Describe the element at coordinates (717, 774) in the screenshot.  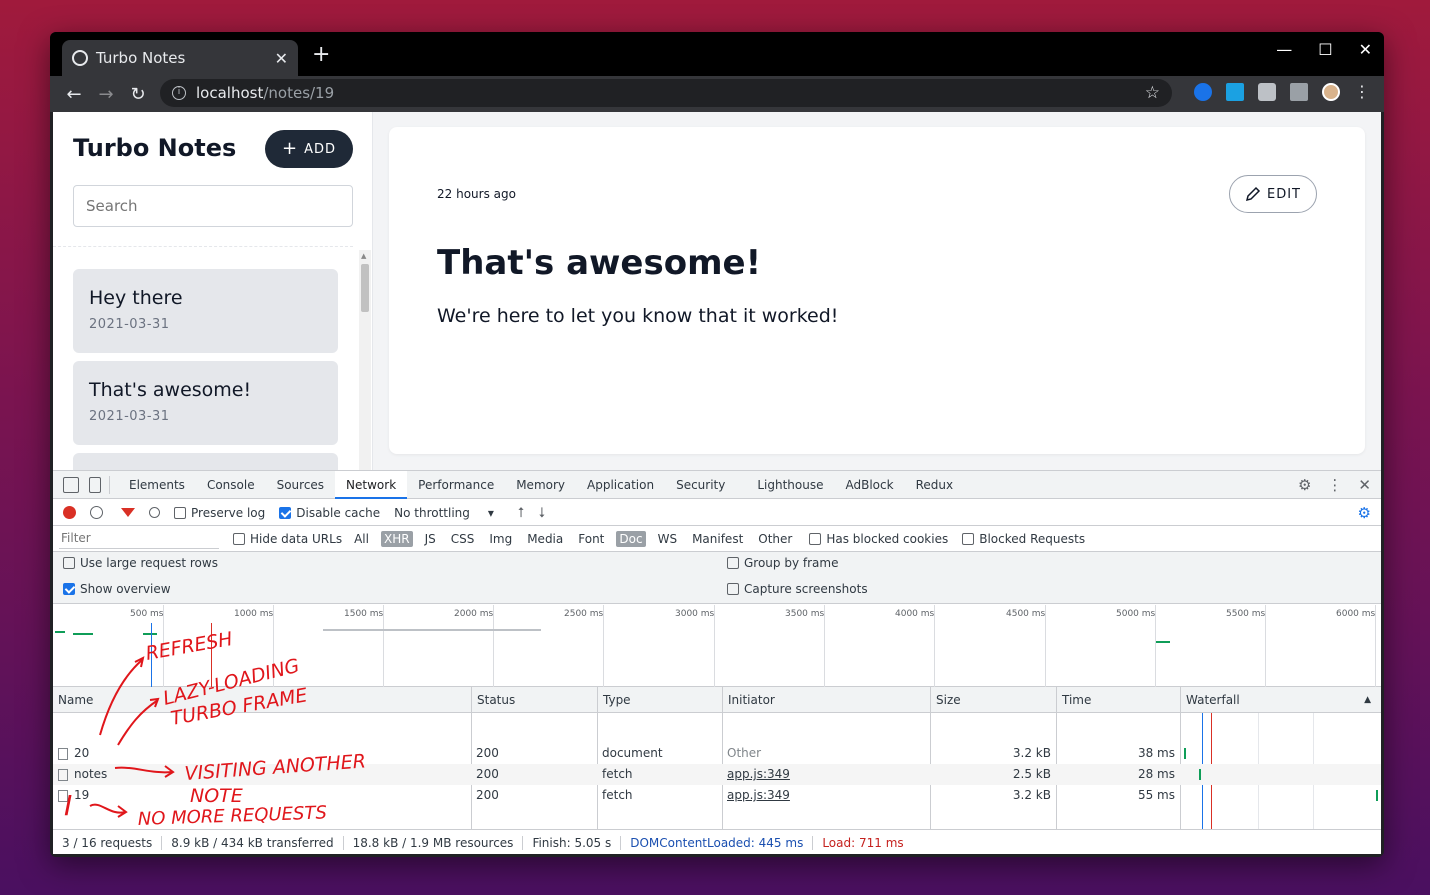
I see `table-row: notes 200 fetch app.js:349 2.5 kB 28 ms` at that location.